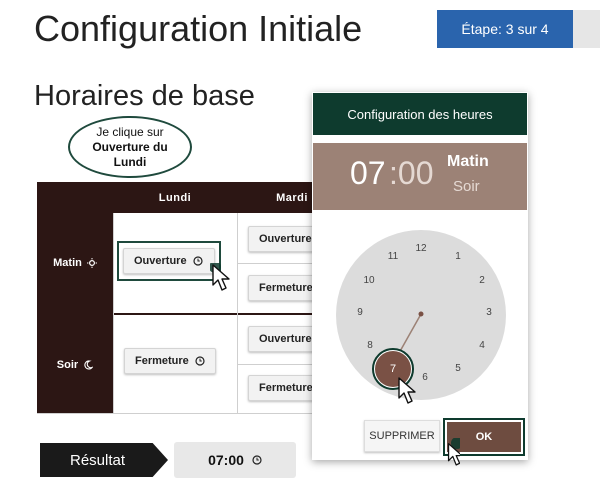 This screenshot has width=600, height=500. I want to click on step-badge-tail, so click(586, 29).